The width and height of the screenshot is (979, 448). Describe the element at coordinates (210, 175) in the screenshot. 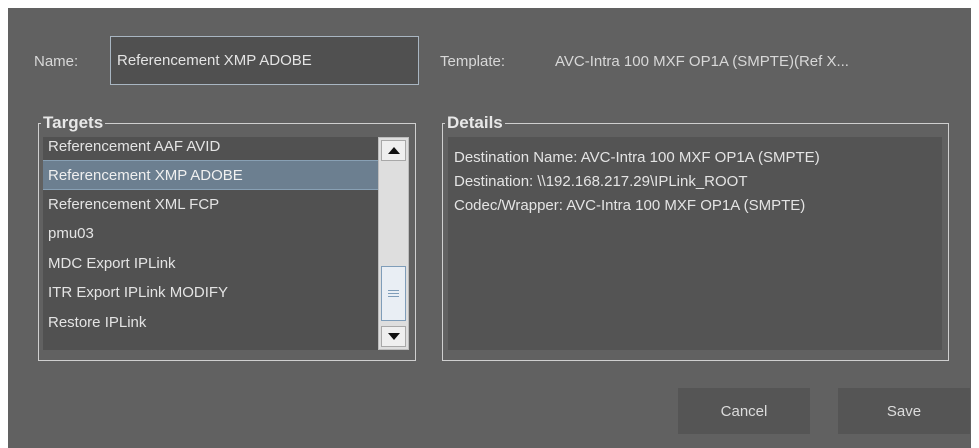

I see `target-item-selected: Referencement XMP ADOBE` at that location.